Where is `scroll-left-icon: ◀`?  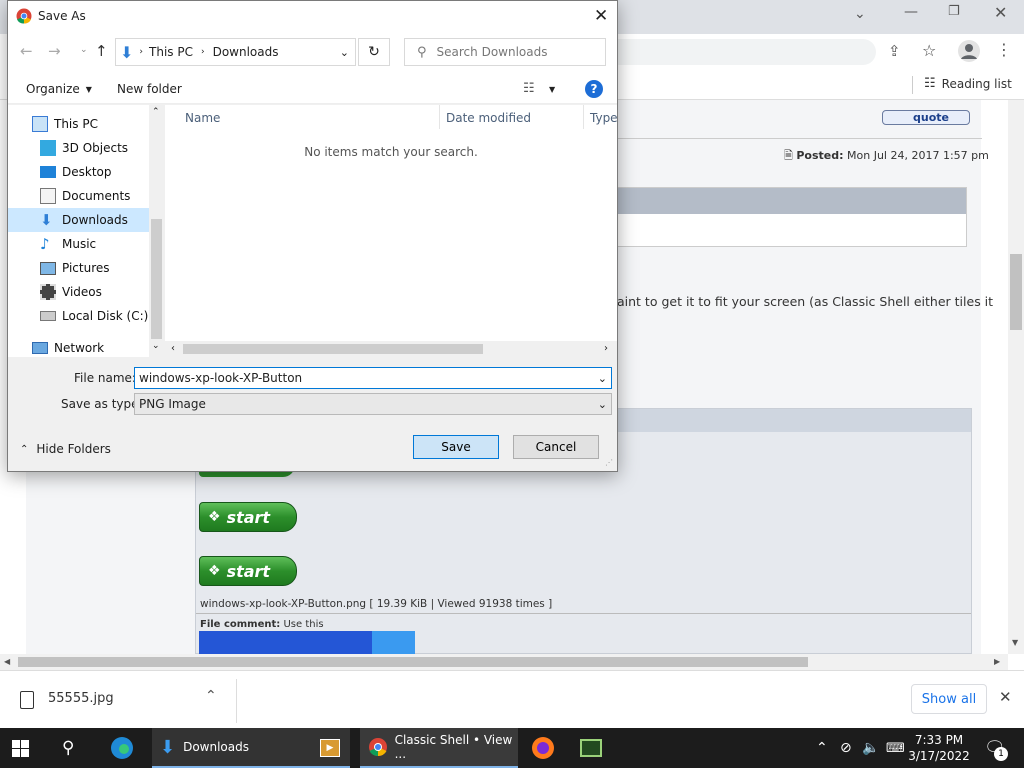
scroll-left-icon: ◀ is located at coordinates (7, 661).